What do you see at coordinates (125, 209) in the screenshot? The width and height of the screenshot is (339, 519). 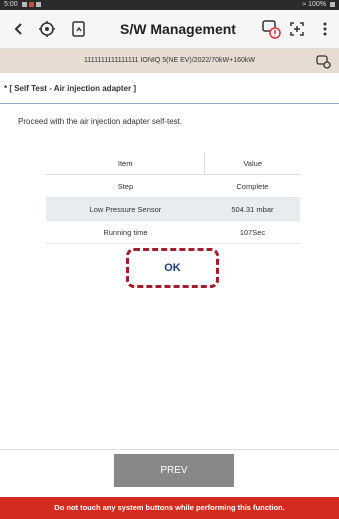 I see `table-cell-item: Low Pressure Sensor` at bounding box center [125, 209].